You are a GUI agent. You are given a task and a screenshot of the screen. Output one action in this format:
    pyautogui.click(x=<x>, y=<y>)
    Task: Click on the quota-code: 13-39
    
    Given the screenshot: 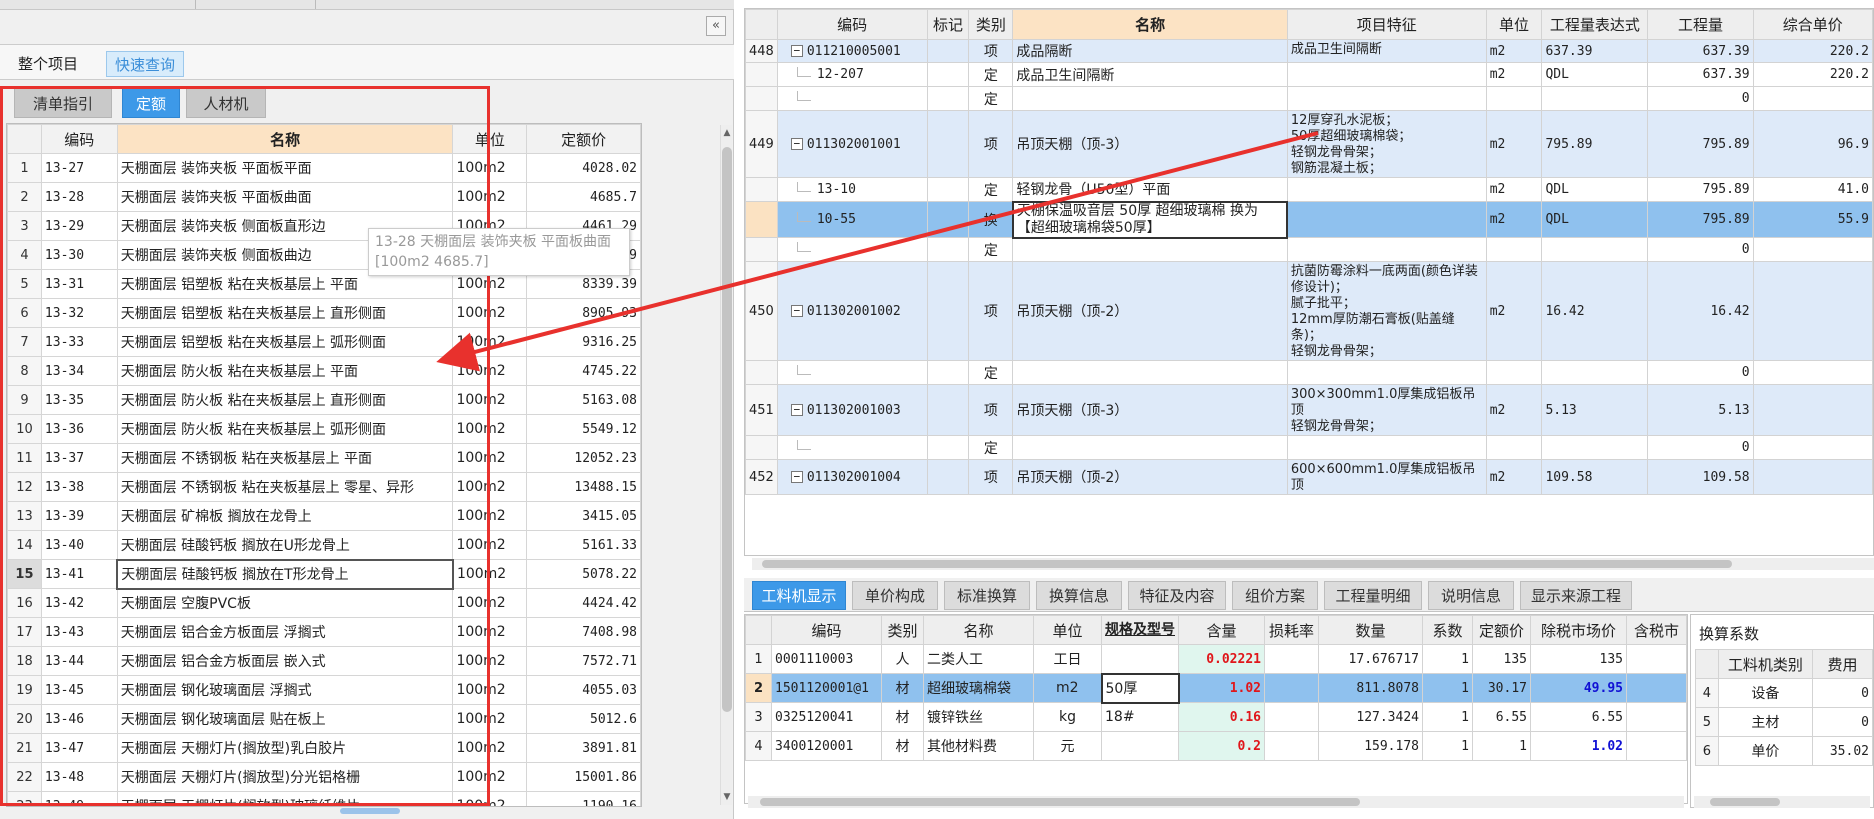 What is the action you would take?
    pyautogui.click(x=79, y=516)
    